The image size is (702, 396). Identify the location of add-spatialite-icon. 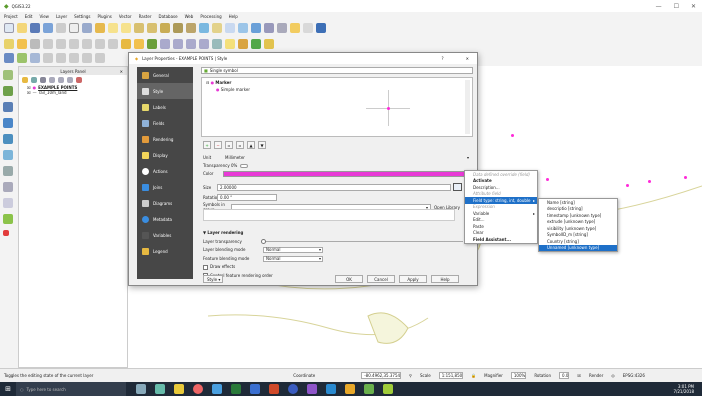
(48, 58).